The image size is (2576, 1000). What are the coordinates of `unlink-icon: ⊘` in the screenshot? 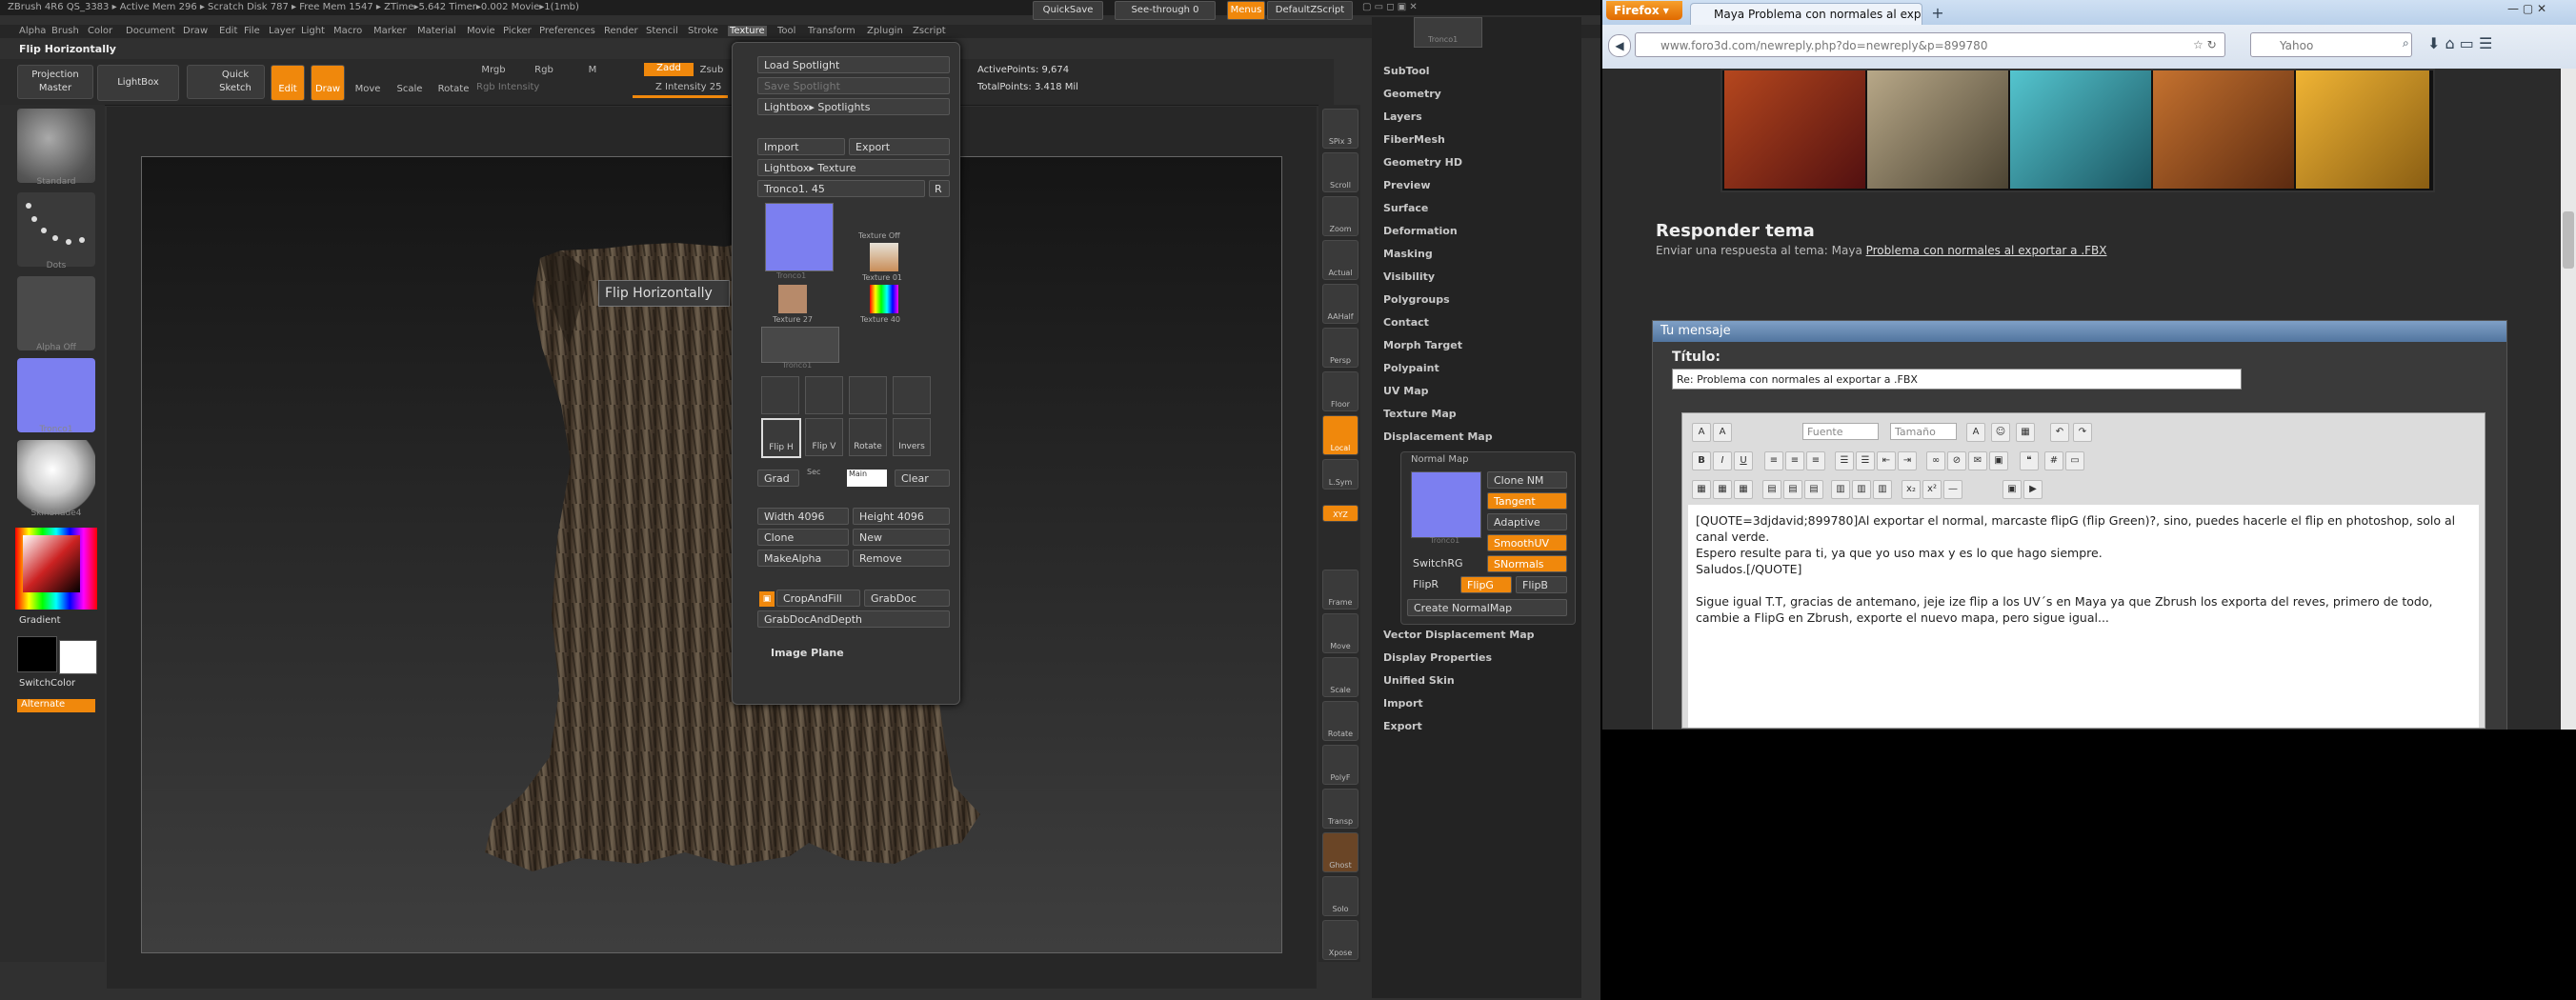 It's located at (1956, 460).